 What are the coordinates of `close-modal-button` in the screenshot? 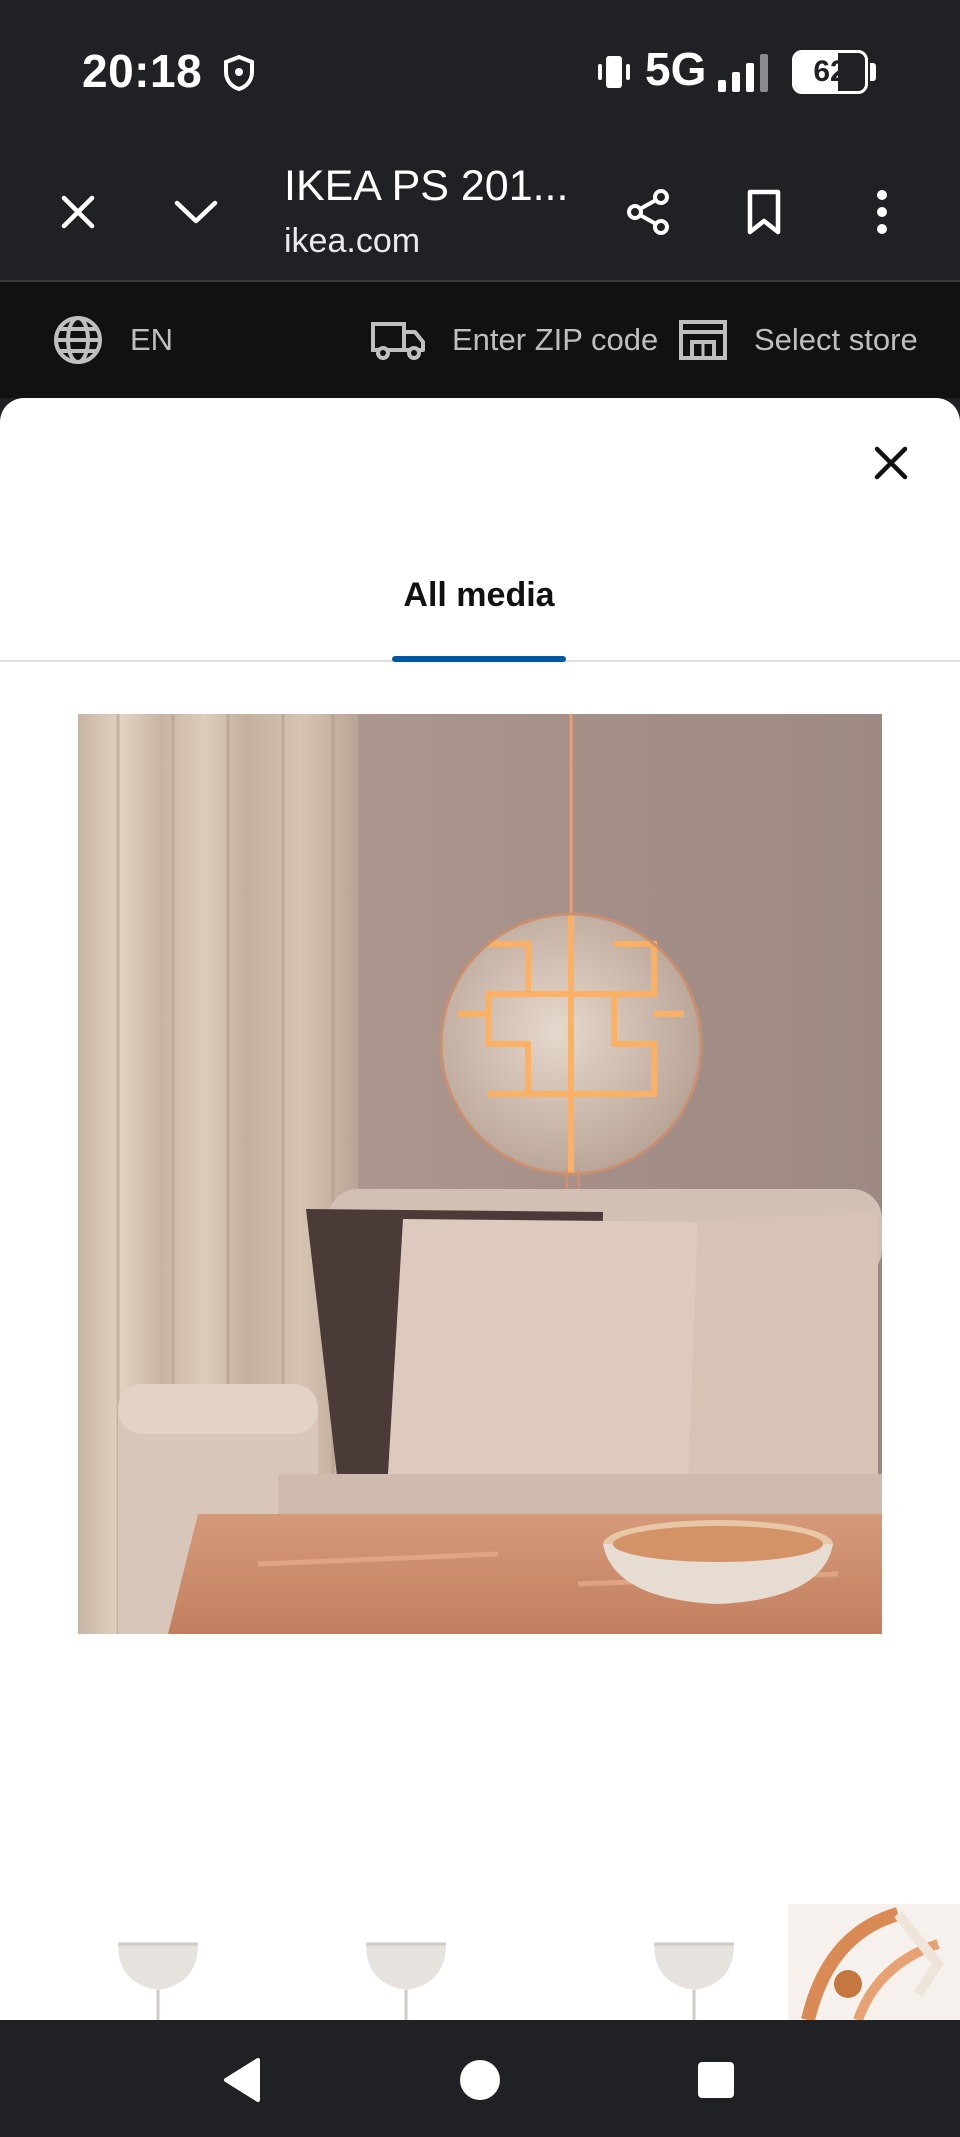 It's located at (891, 463).